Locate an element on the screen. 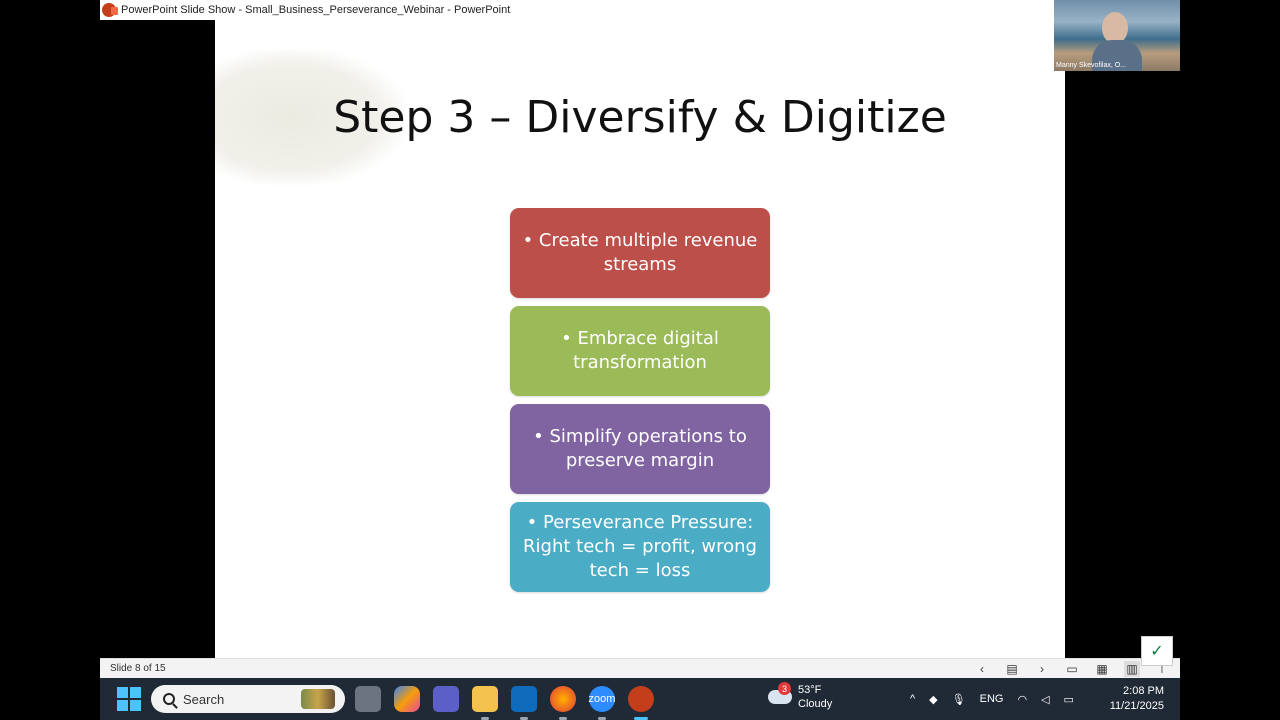  slide-sorter-icon: ▦ is located at coordinates (1102, 669).